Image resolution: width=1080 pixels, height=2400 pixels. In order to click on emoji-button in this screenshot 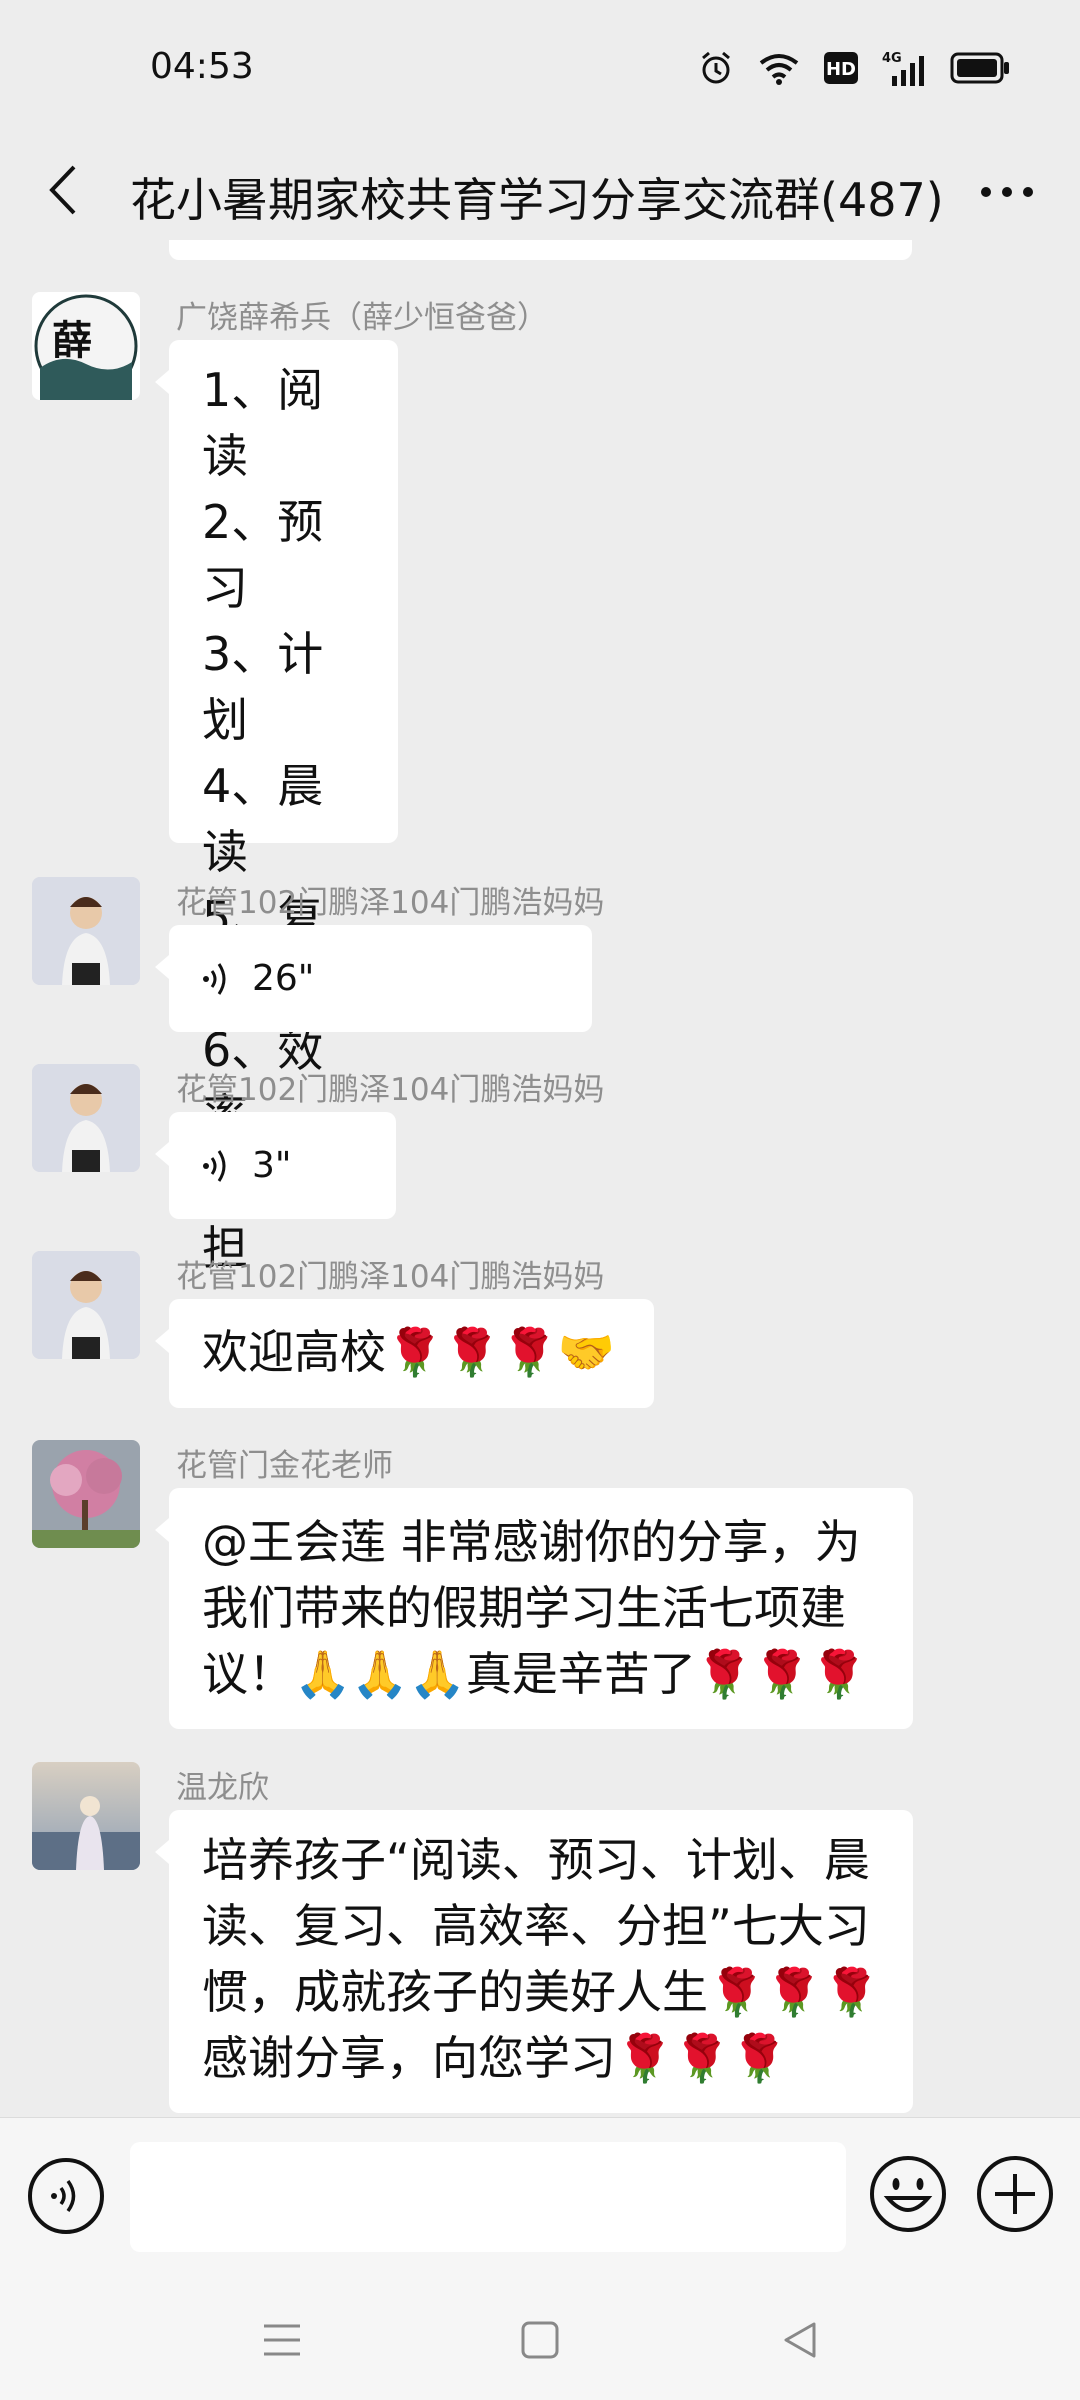, I will do `click(908, 2194)`.